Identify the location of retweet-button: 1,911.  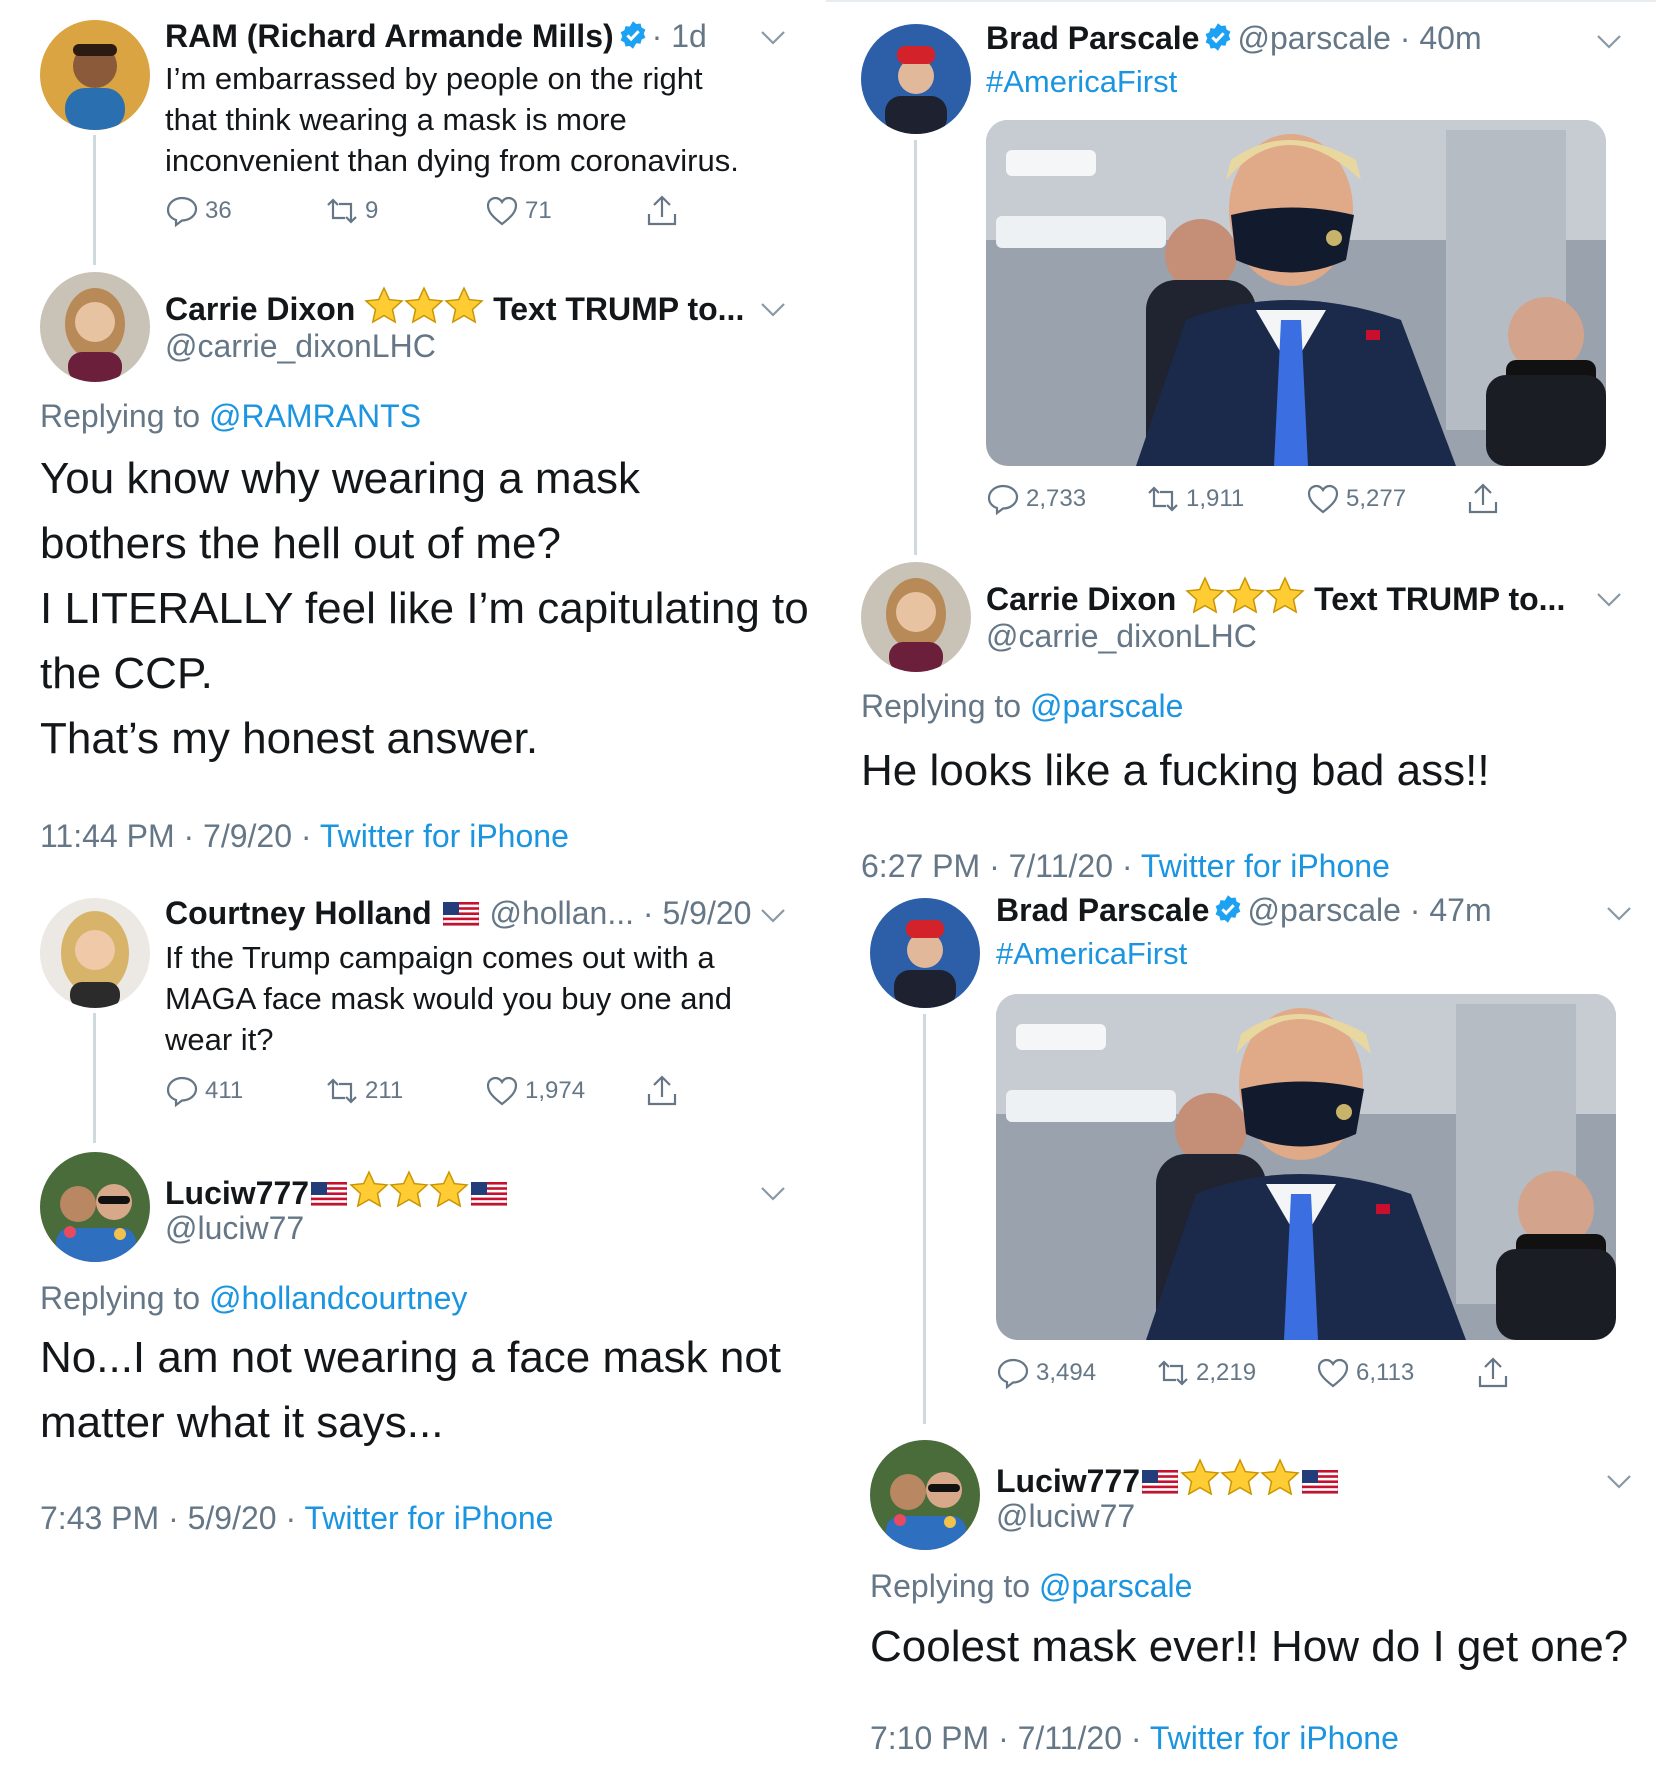
(1195, 499).